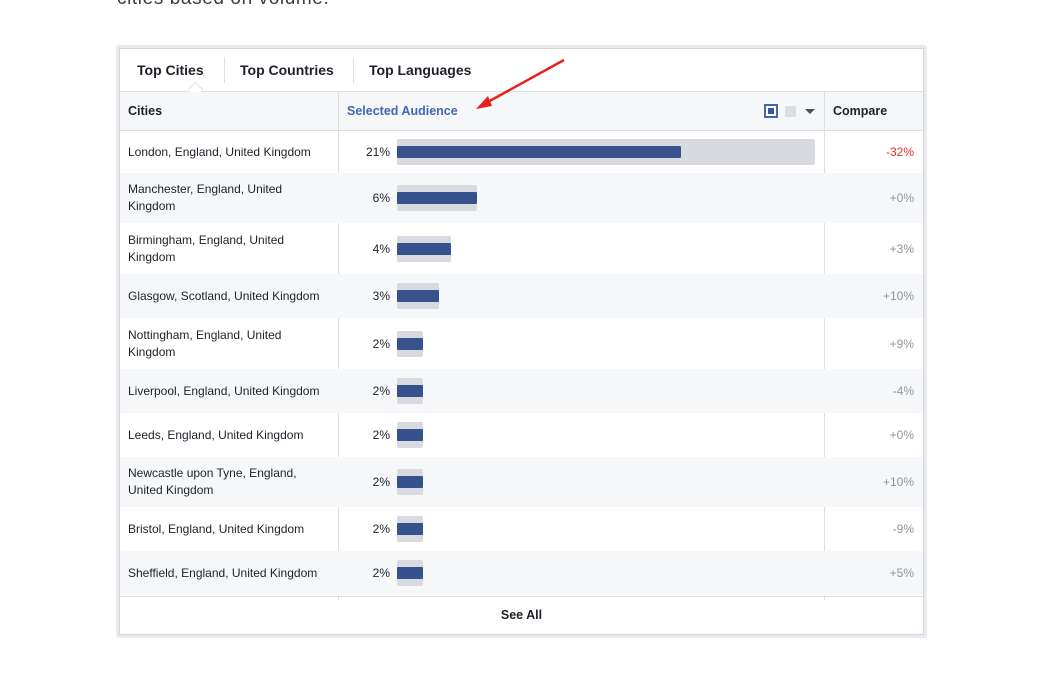 The image size is (1050, 673). What do you see at coordinates (206, 248) in the screenshot?
I see `city-name: Birmingham, England, United Kingdom` at bounding box center [206, 248].